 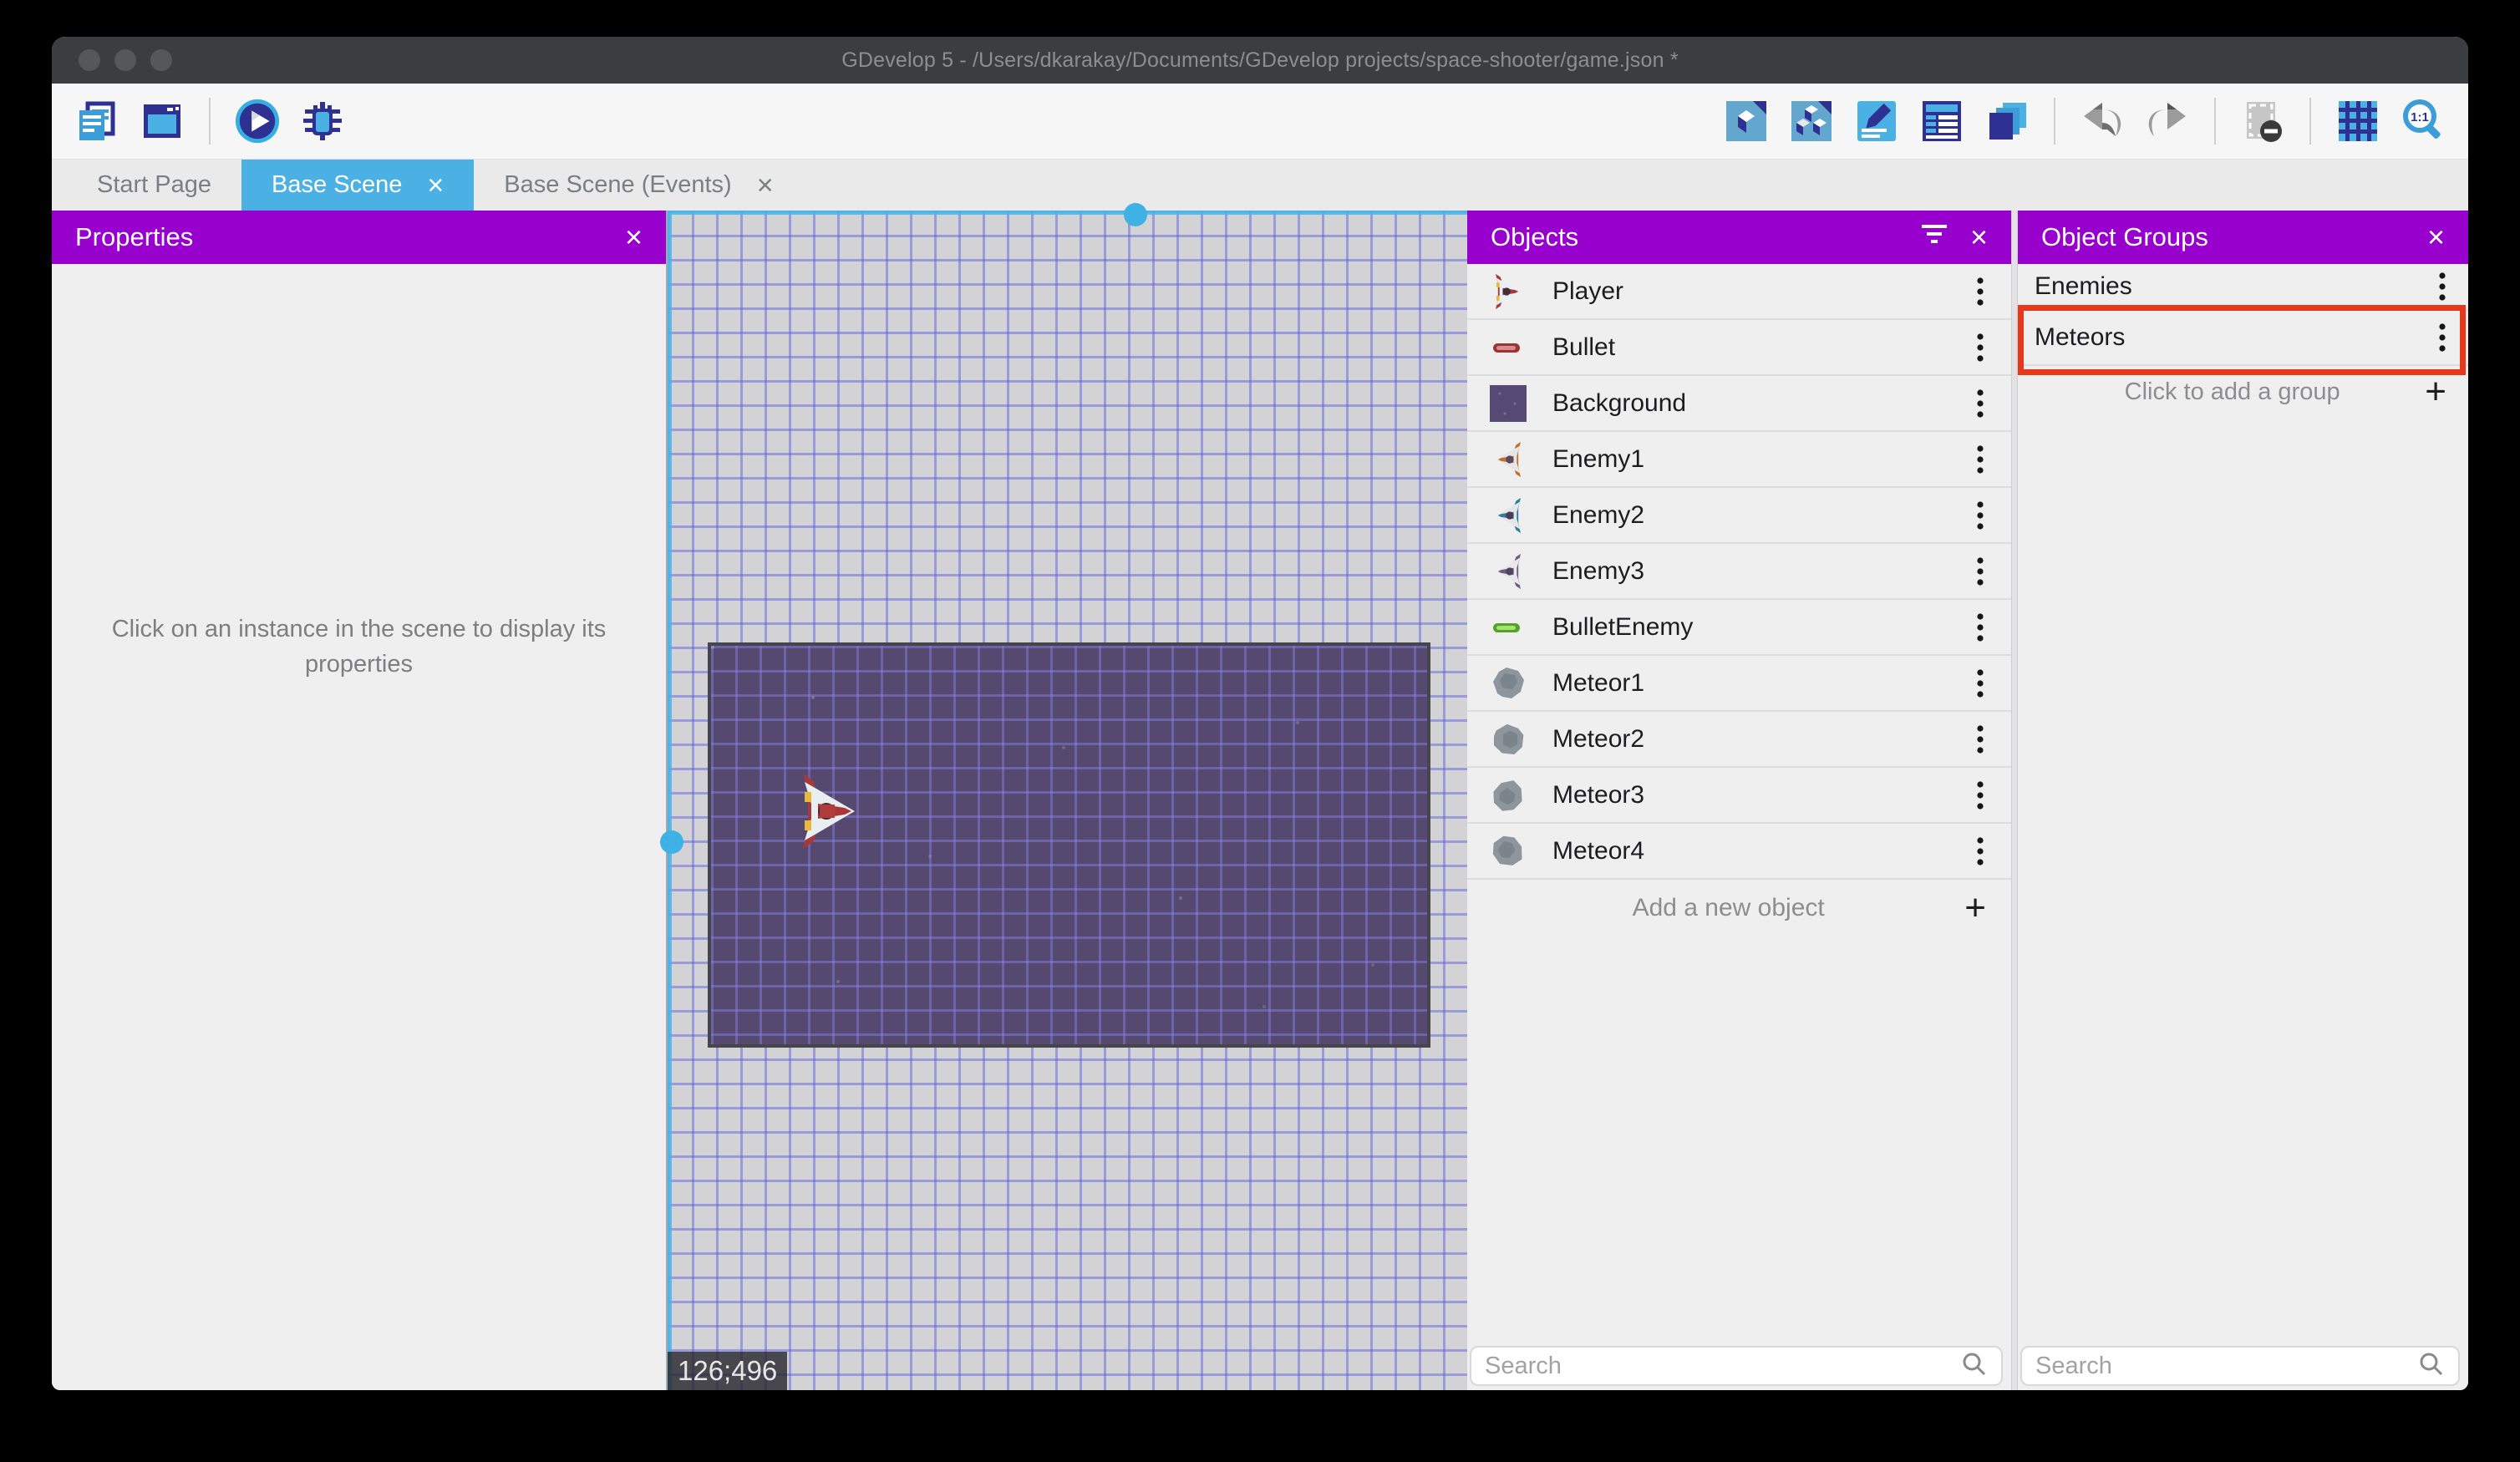 I want to click on tab-label: Start Page, so click(x=154, y=184).